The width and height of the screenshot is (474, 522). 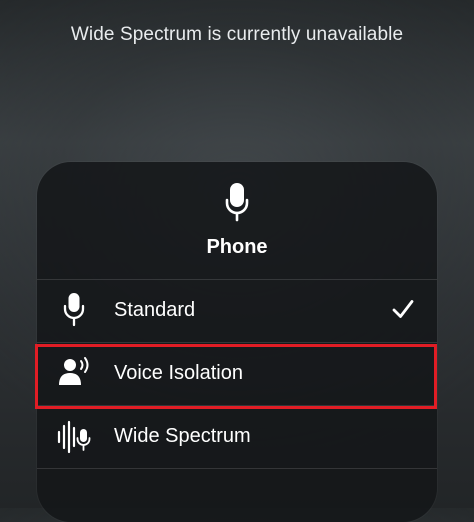 I want to click on wide-spectrum-icon, so click(x=74, y=437).